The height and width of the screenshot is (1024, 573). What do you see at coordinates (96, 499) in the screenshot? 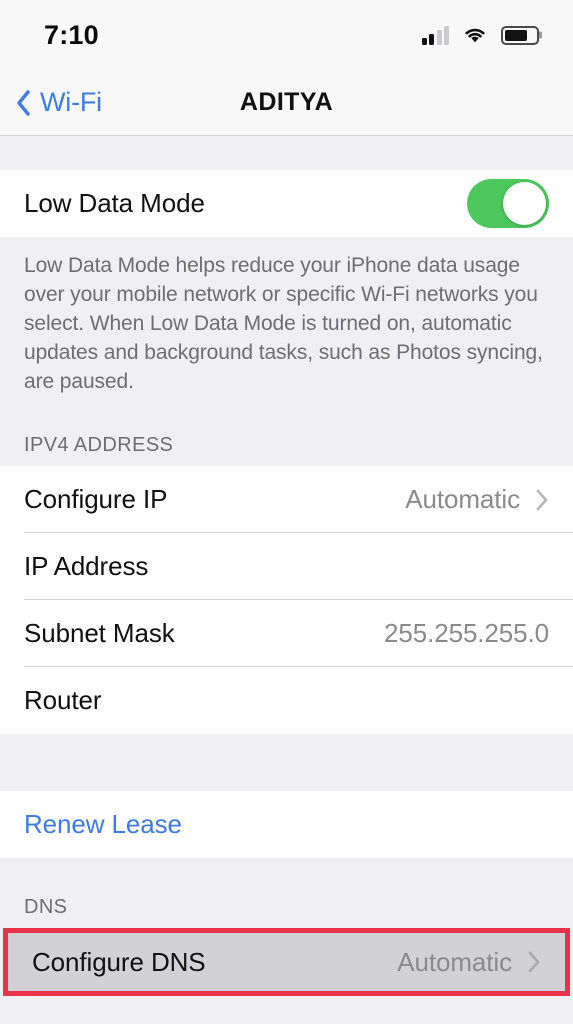
I see `row-configure-ip-label: Configure IP` at bounding box center [96, 499].